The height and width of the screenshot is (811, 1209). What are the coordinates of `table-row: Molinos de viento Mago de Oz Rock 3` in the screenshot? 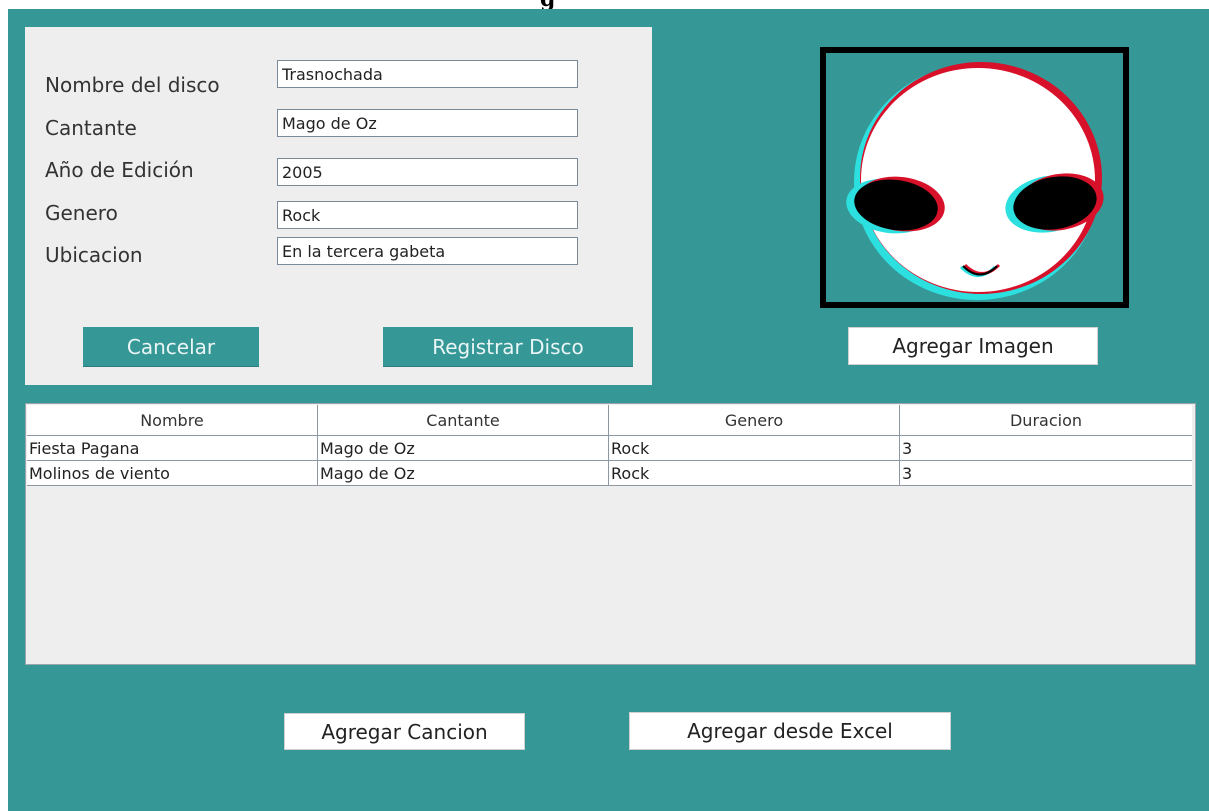 It's located at (609, 473).